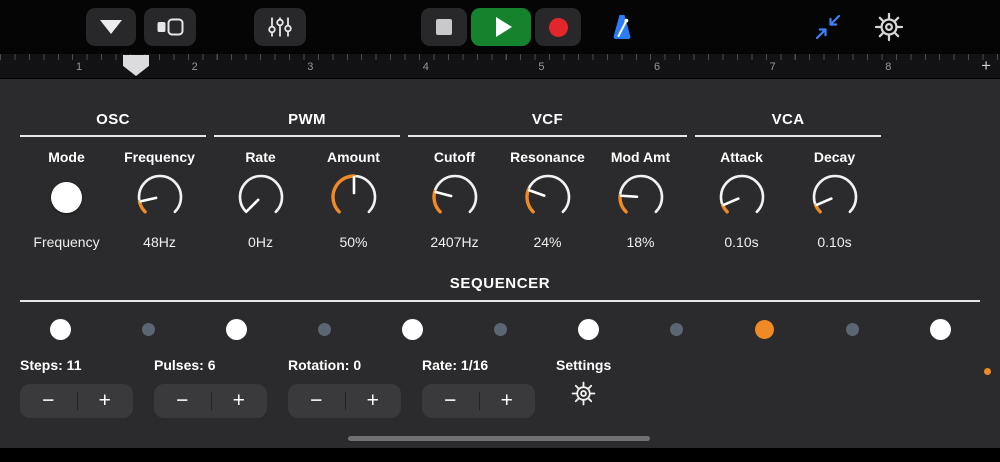  I want to click on record-button, so click(558, 27).